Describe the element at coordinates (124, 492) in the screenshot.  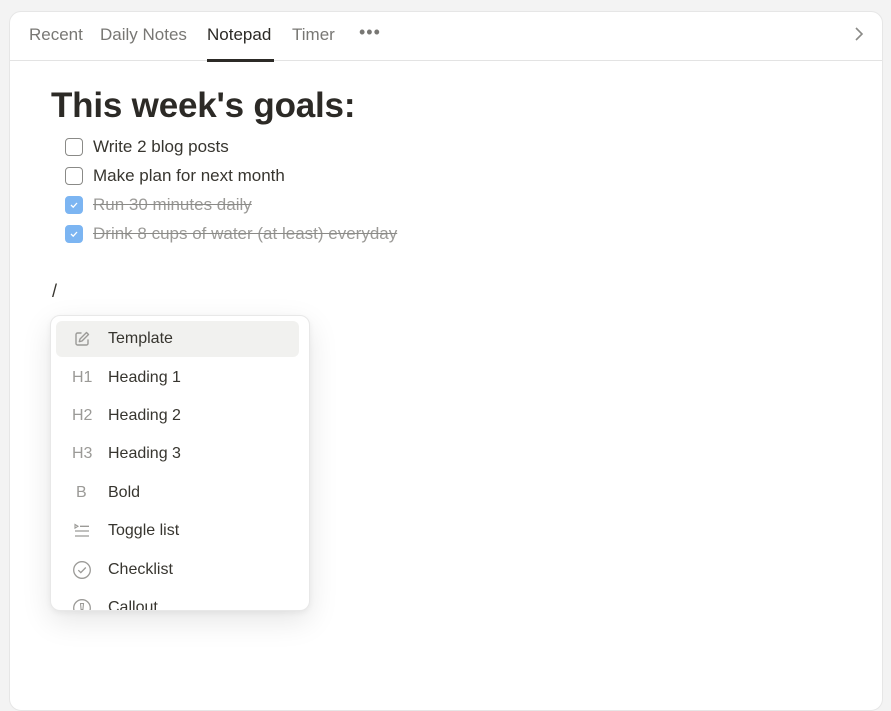
I see `menu-item-label: Bold` at that location.